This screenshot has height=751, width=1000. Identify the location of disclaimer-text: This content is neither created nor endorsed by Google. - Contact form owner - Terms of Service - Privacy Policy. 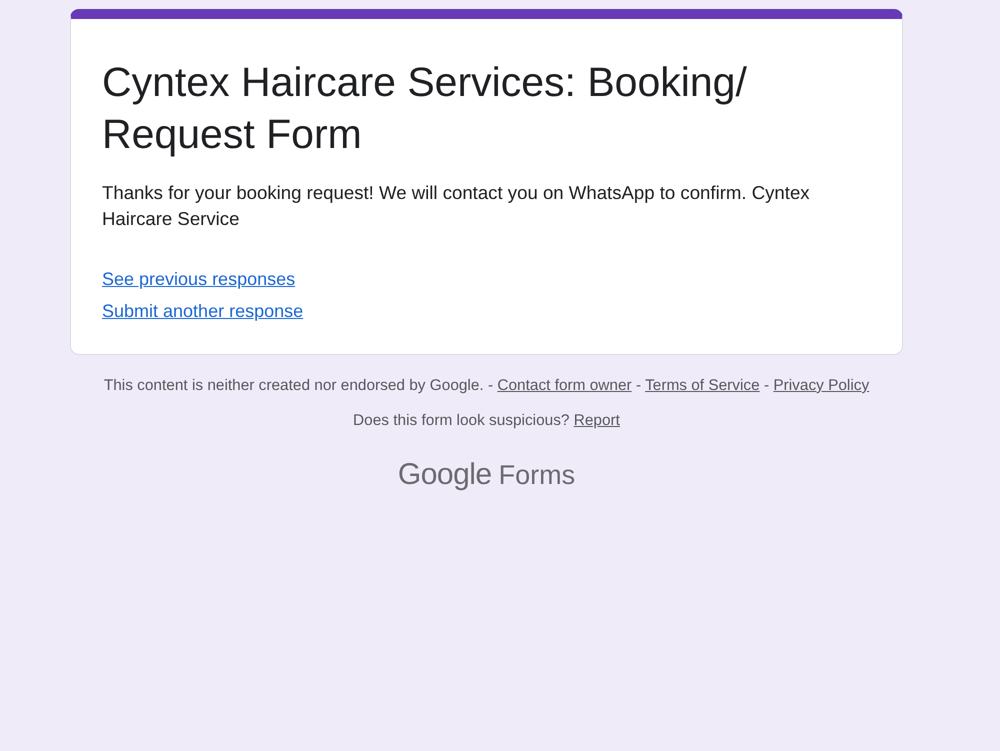
(486, 386).